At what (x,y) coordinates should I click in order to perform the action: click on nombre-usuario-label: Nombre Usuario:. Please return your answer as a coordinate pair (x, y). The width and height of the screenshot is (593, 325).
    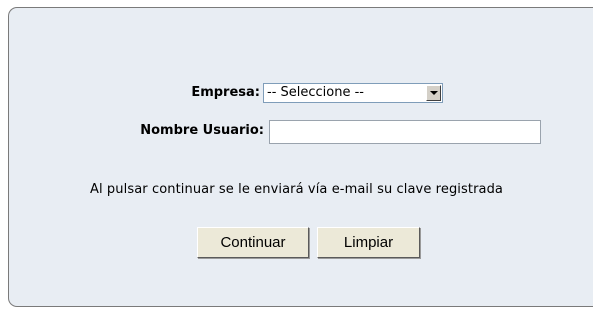
    Looking at the image, I should click on (202, 130).